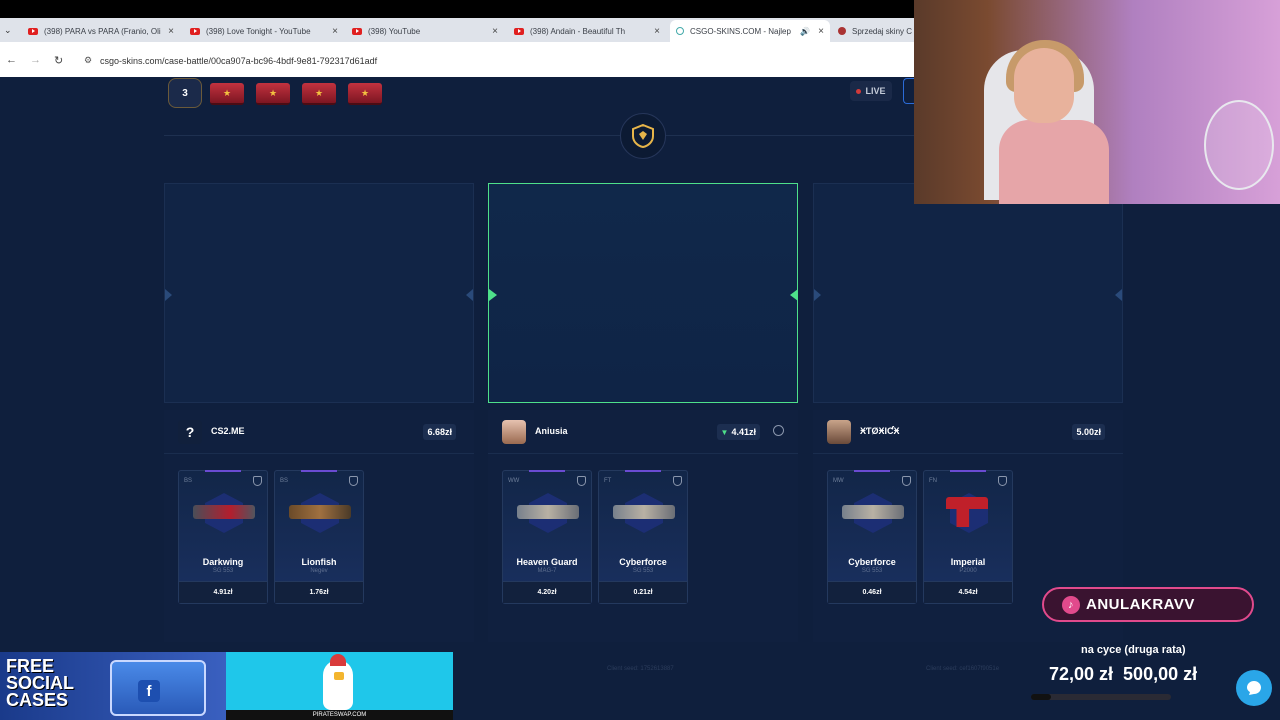 This screenshot has height=720, width=1280. I want to click on donation-goal-values: 72,00 zł 500,00 zł, so click(1123, 674).